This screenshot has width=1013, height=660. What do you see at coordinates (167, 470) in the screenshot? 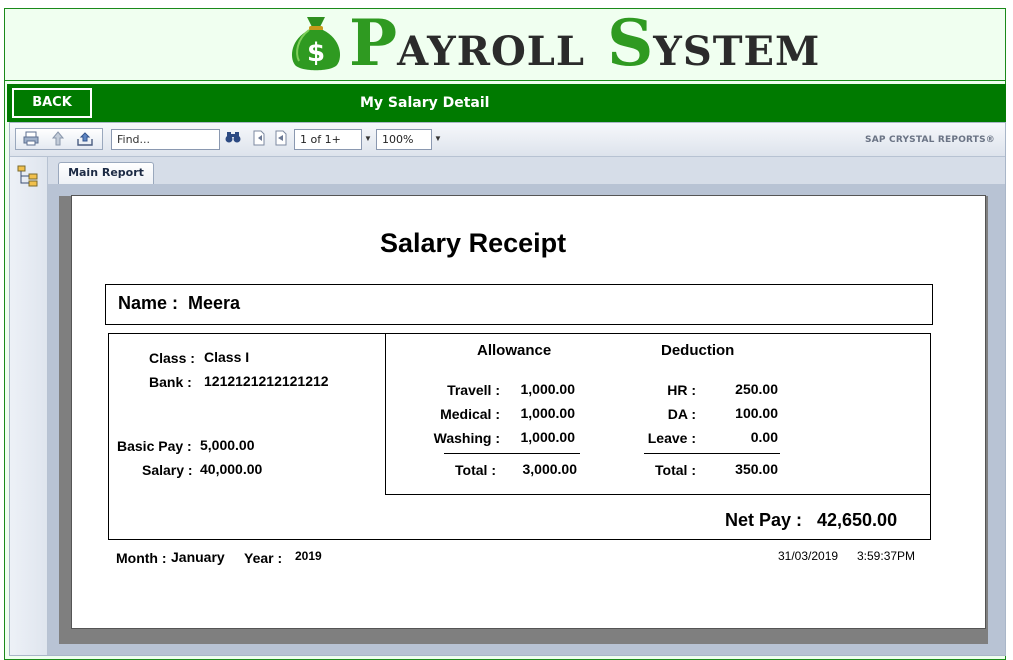
I see `salary-label: Salary :` at bounding box center [167, 470].